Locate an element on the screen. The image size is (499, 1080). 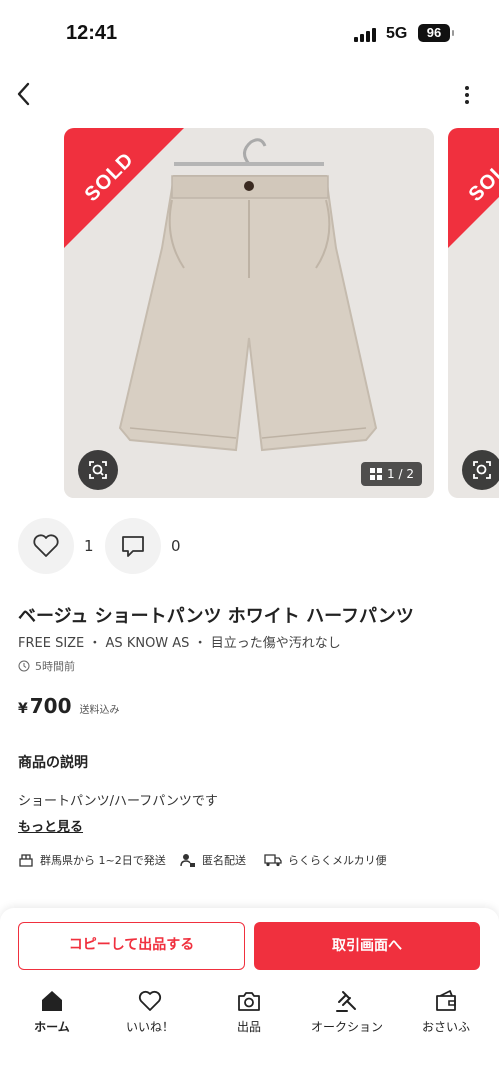
product-photo-next: SOLD is located at coordinates (473, 313).